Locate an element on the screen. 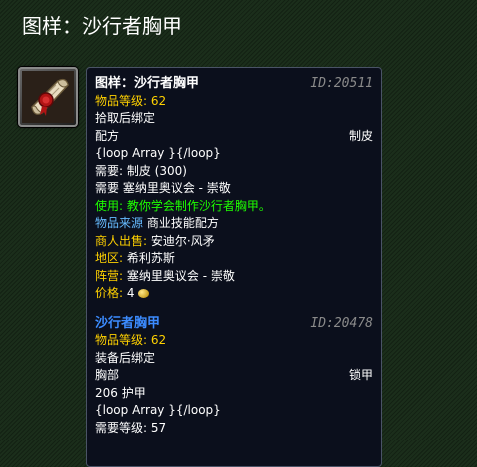 This screenshot has width=477, height=467. recipe-type-row: 配方 制皮 is located at coordinates (234, 137).